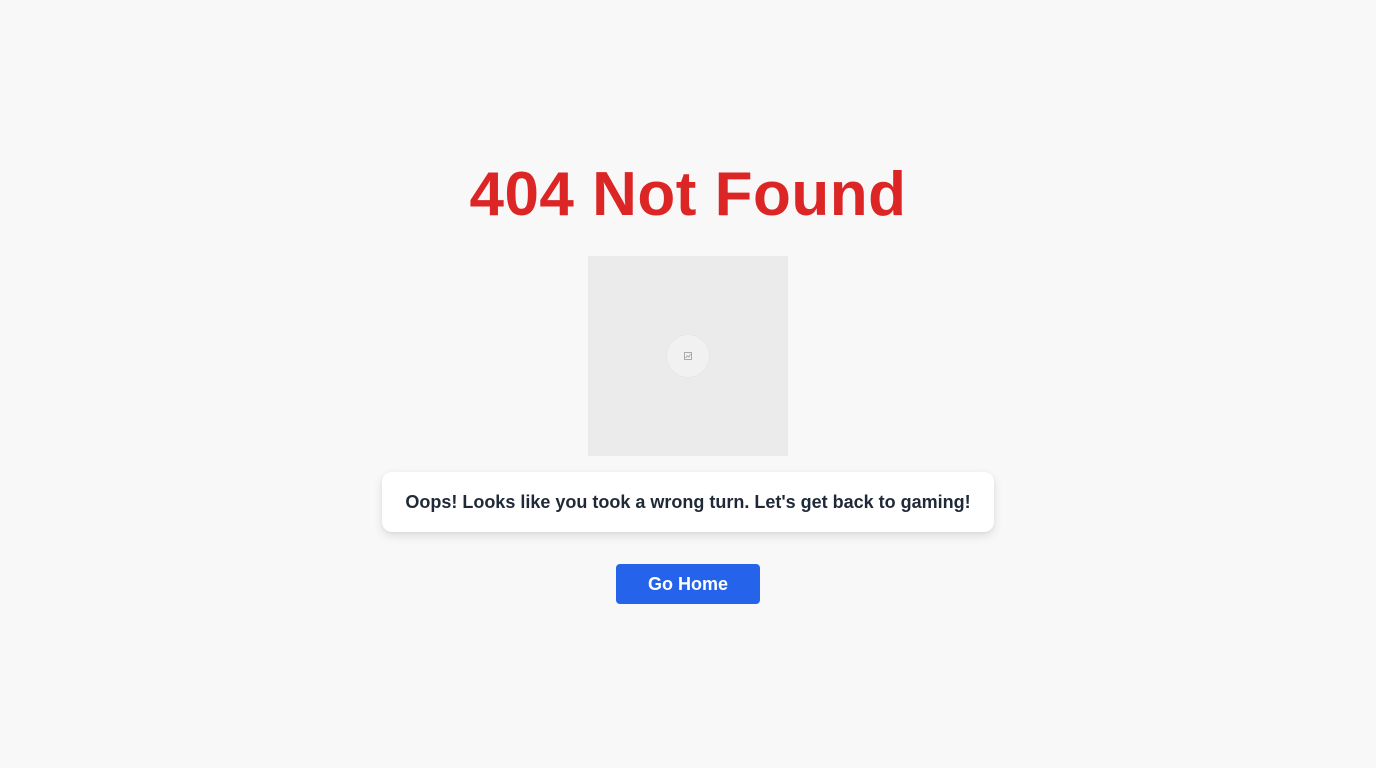 This screenshot has width=1376, height=768. I want to click on page-title: 404 Not Found, so click(688, 194).